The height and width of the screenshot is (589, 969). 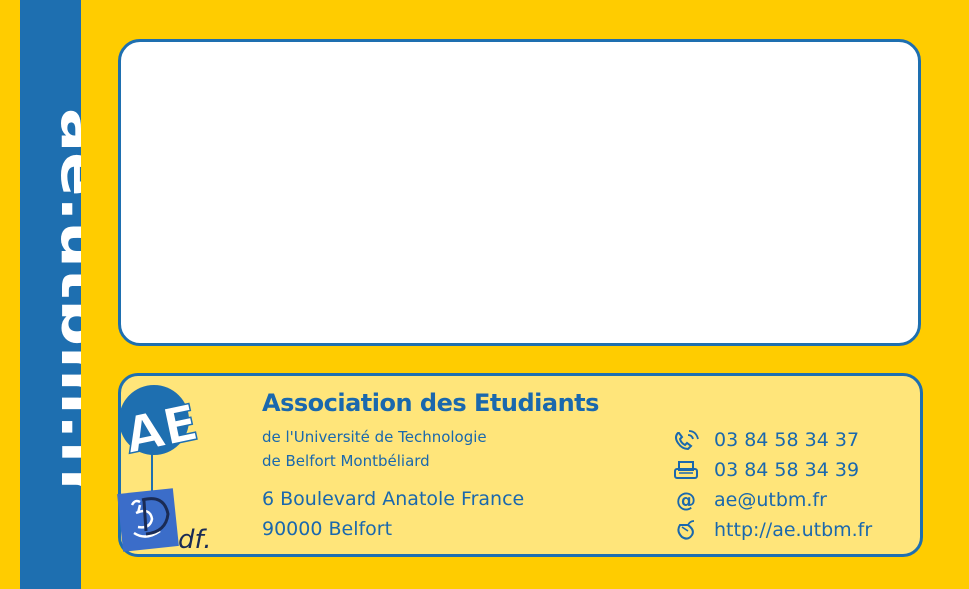 What do you see at coordinates (164, 521) in the screenshot?
I see `bdf-logo: df.` at bounding box center [164, 521].